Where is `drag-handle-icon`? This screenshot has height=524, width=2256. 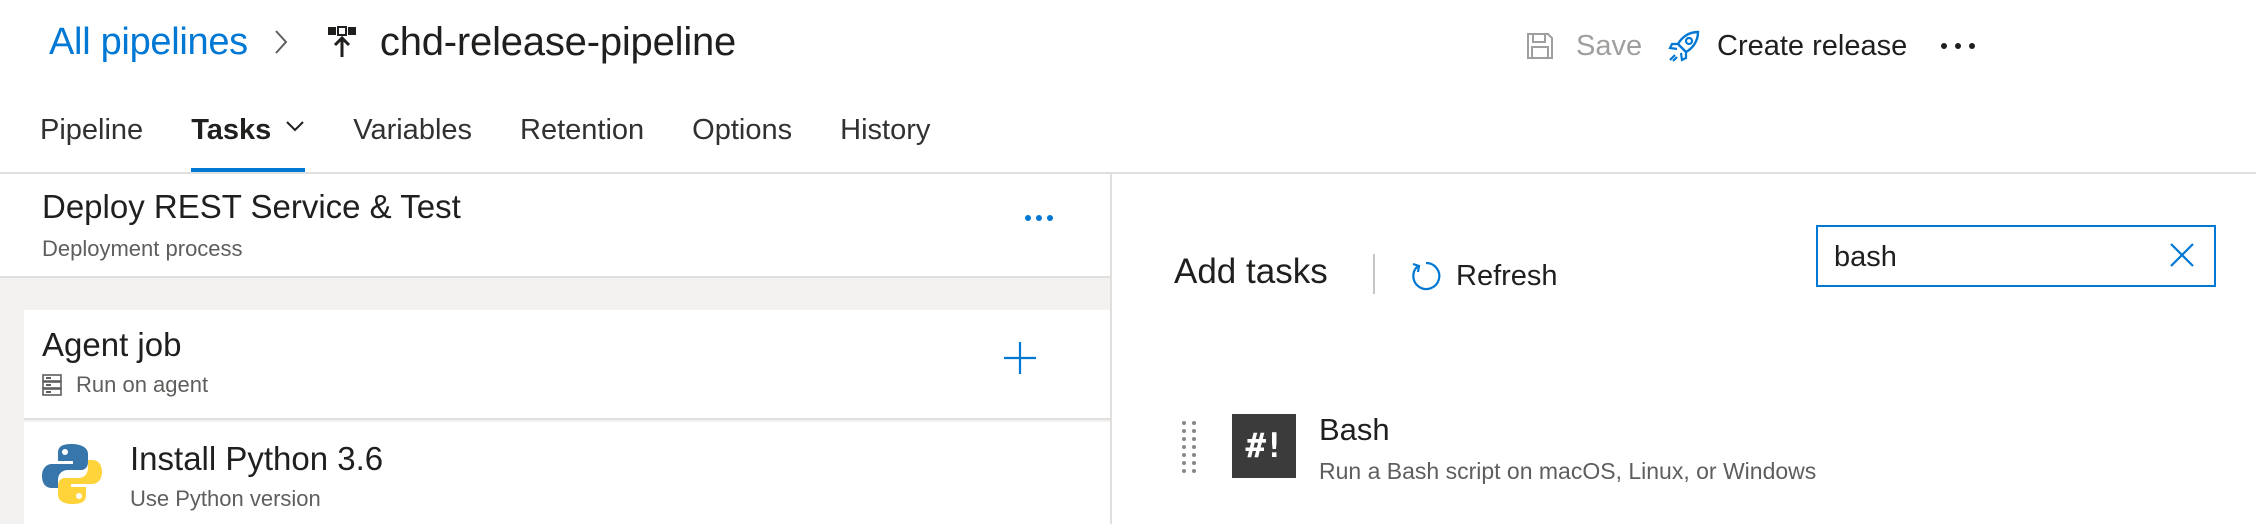
drag-handle-icon is located at coordinates (1189, 450).